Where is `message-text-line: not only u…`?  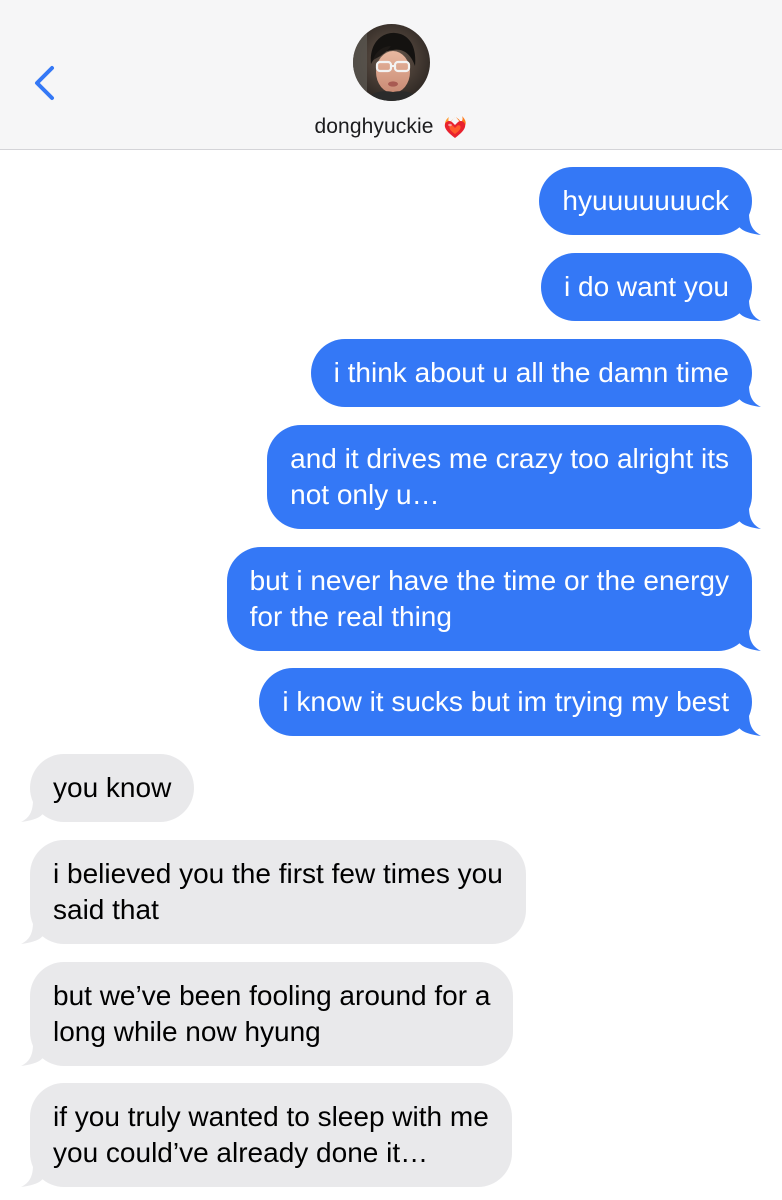 message-text-line: not only u… is located at coordinates (365, 494).